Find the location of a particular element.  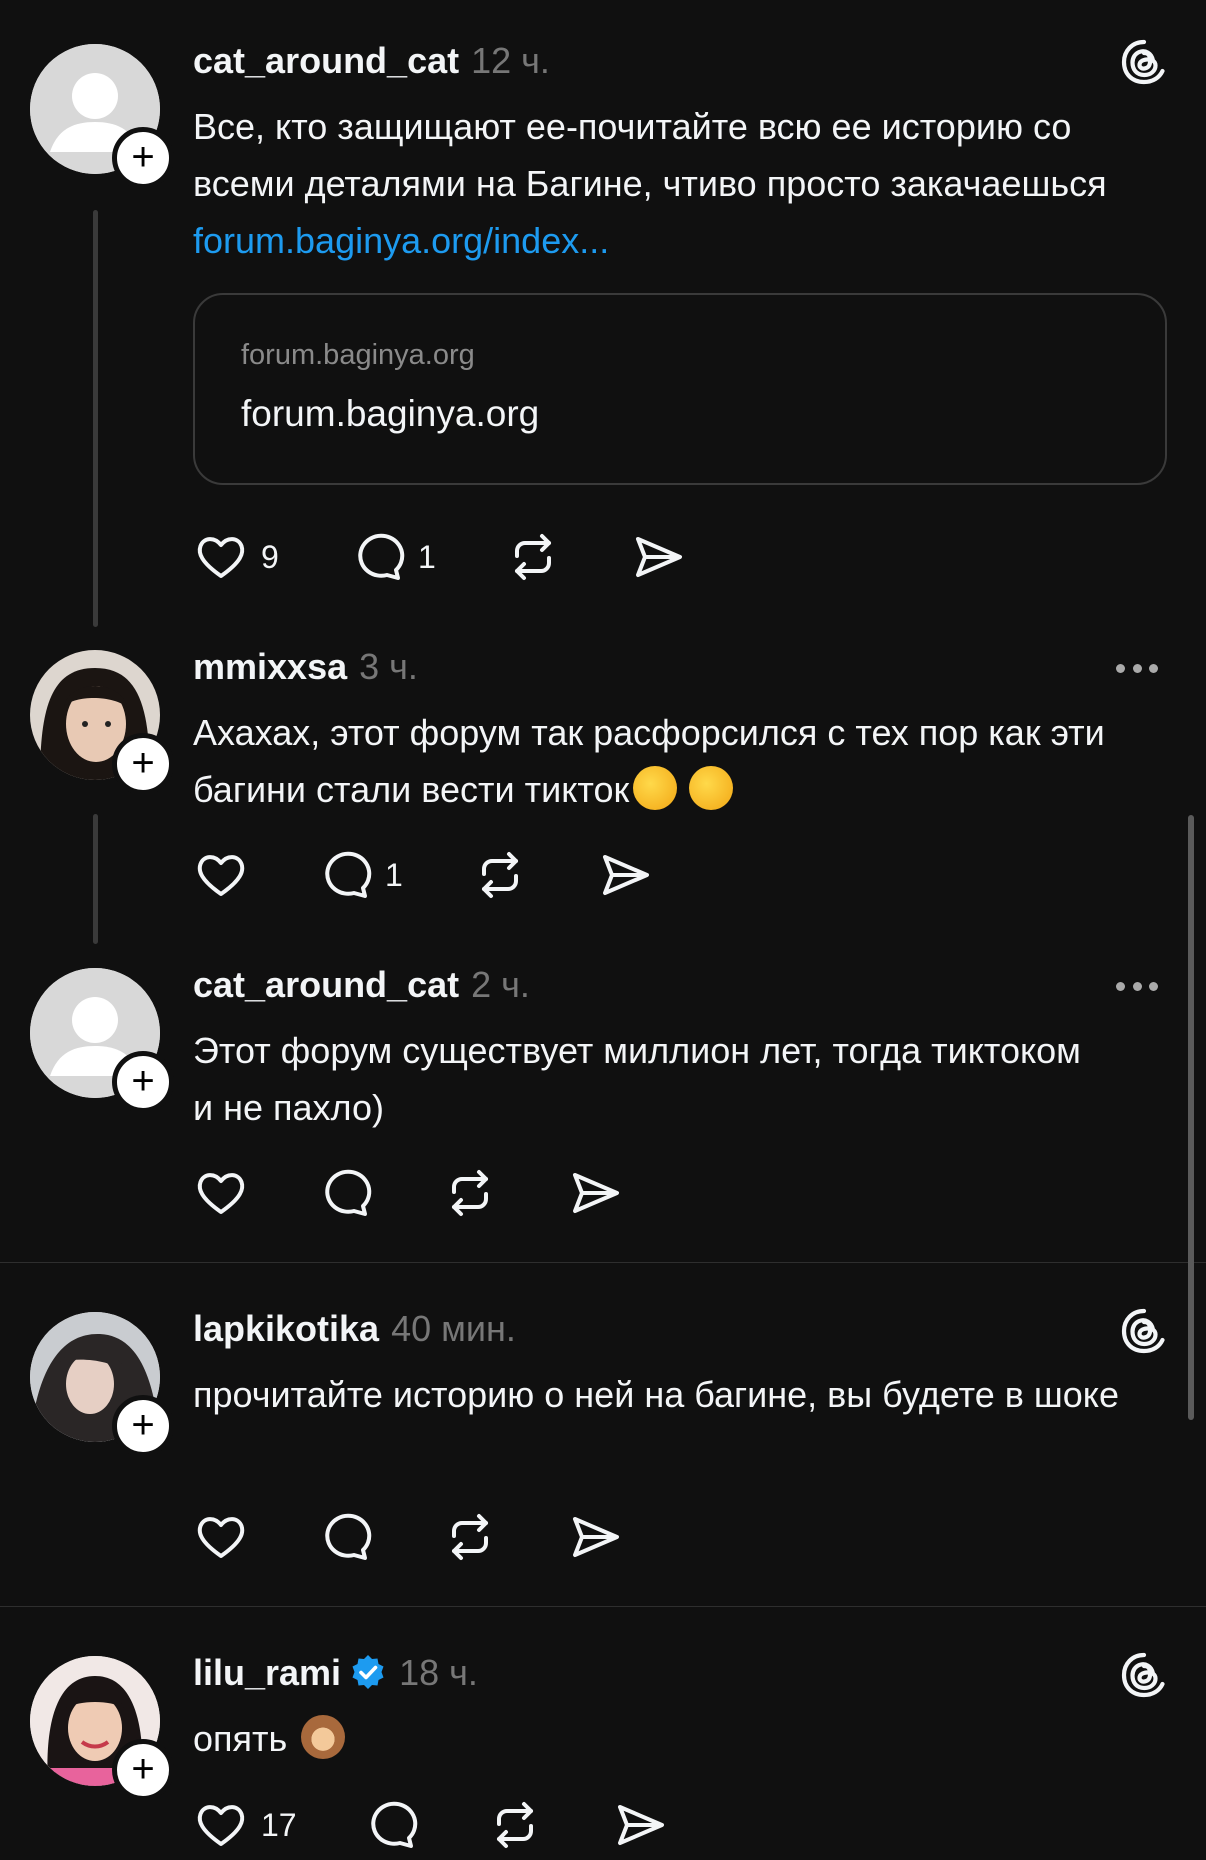

post-header: cat_around_cat 2 ч. is located at coordinates (361, 985).